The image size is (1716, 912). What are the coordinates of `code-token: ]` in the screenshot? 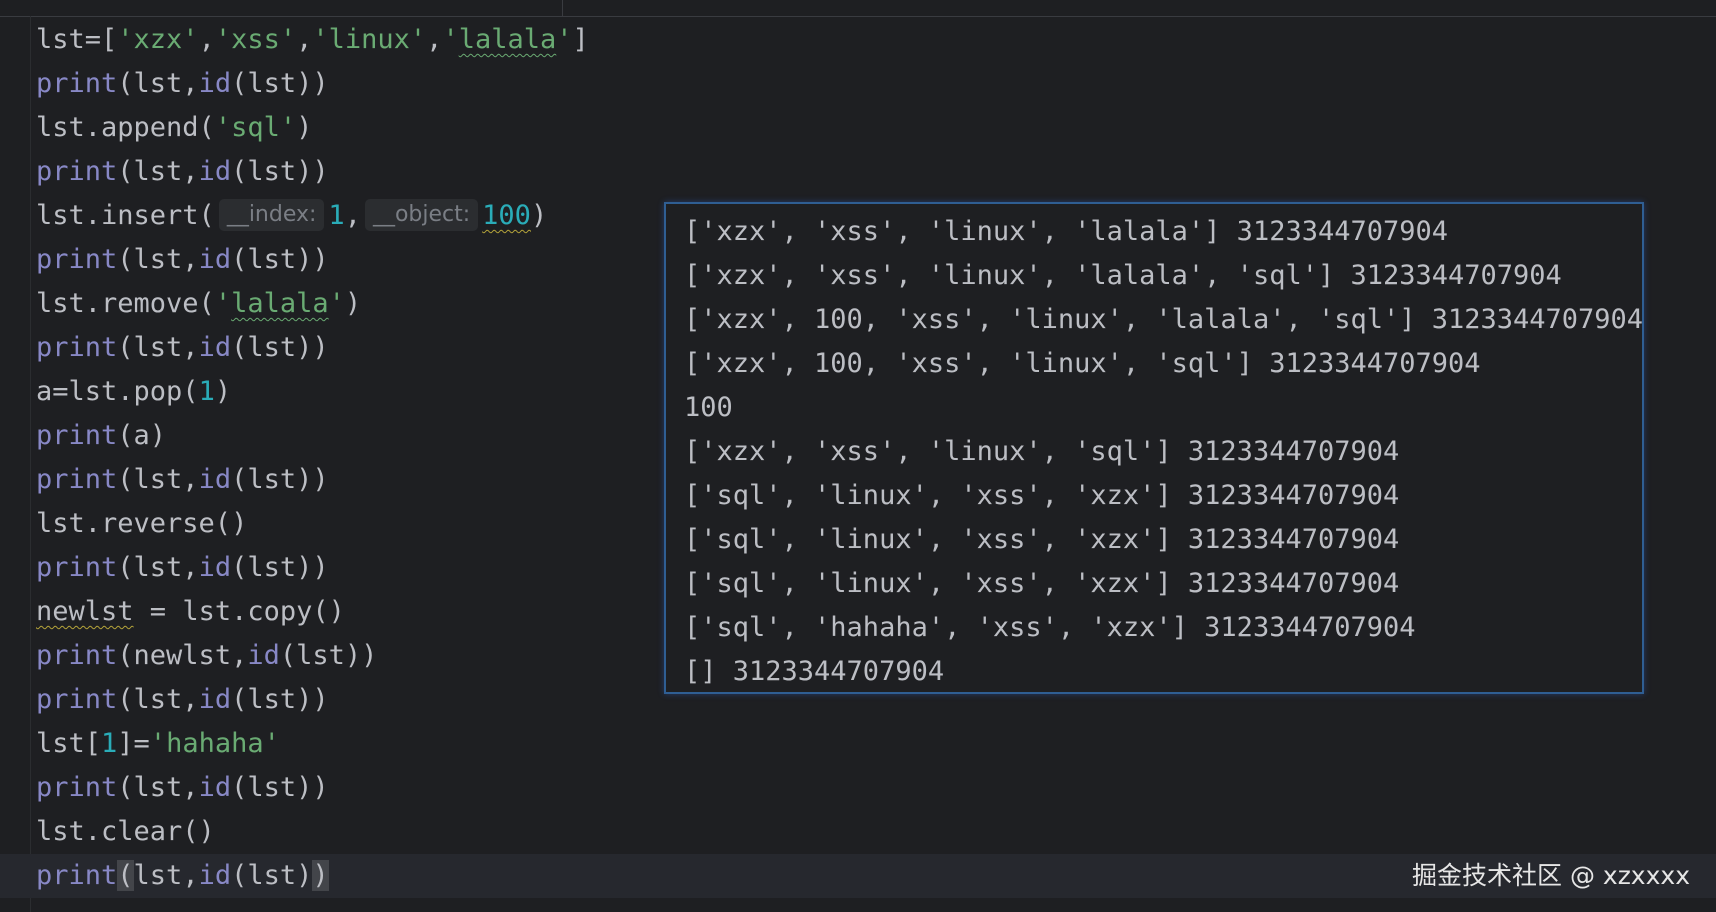 It's located at (580, 39).